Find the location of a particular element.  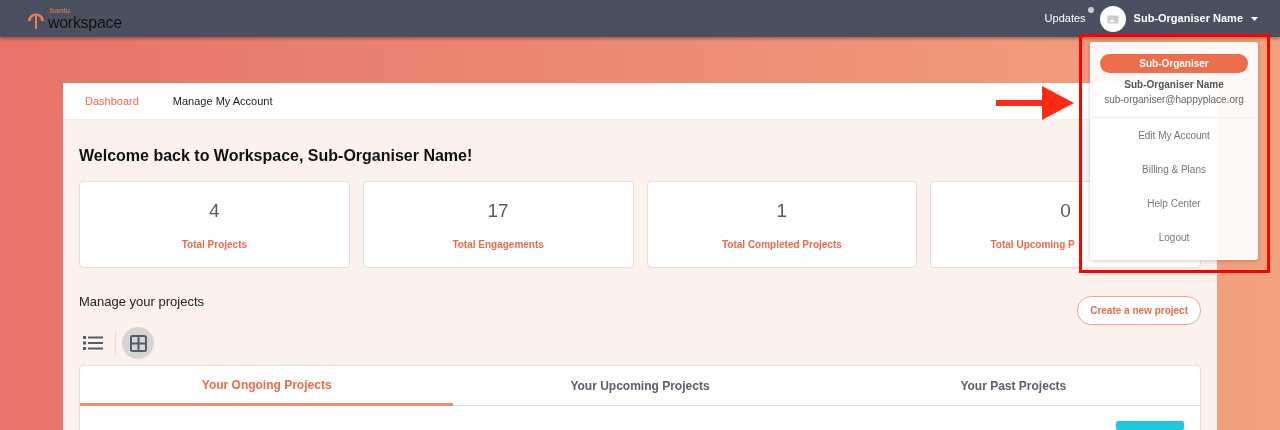

menu-item: Billing & Plans is located at coordinates (1174, 169).